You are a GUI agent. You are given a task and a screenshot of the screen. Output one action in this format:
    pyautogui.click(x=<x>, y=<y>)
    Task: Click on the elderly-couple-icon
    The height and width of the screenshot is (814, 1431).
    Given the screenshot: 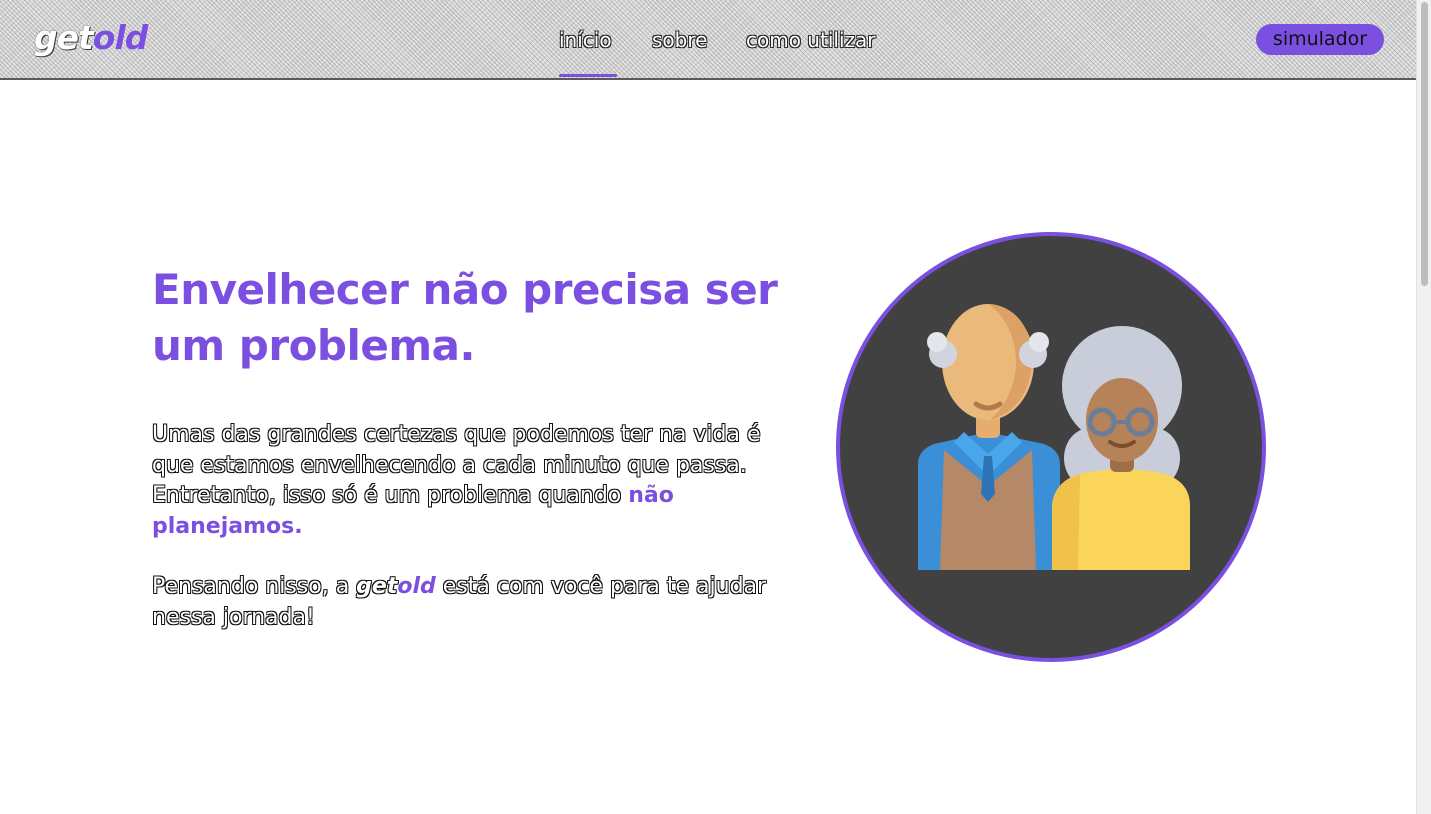 What is the action you would take?
    pyautogui.click(x=1054, y=437)
    